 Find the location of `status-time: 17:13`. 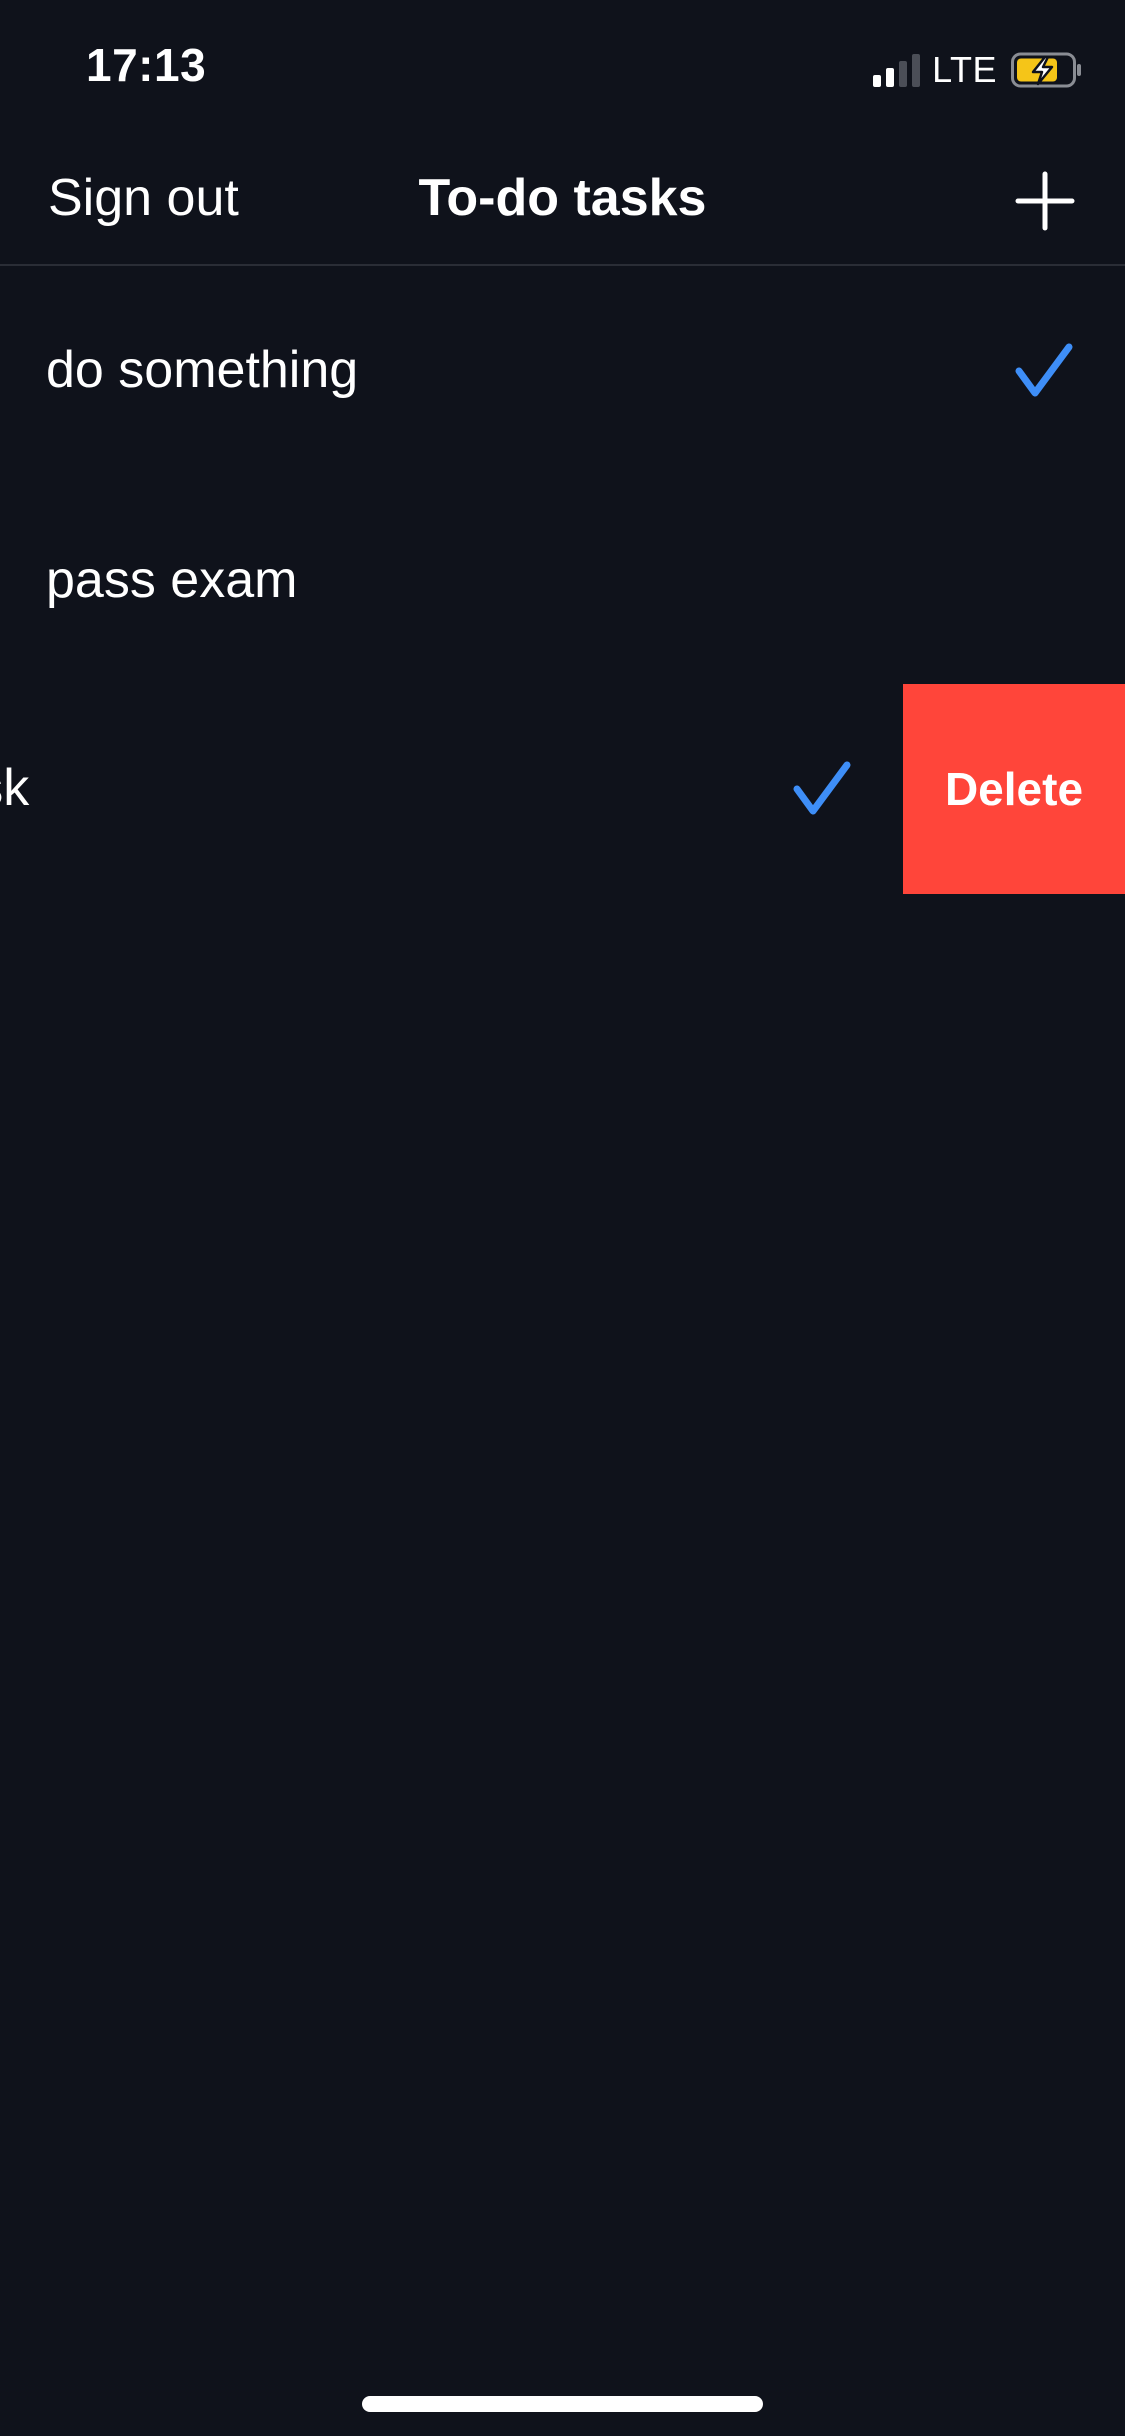

status-time: 17:13 is located at coordinates (146, 65).